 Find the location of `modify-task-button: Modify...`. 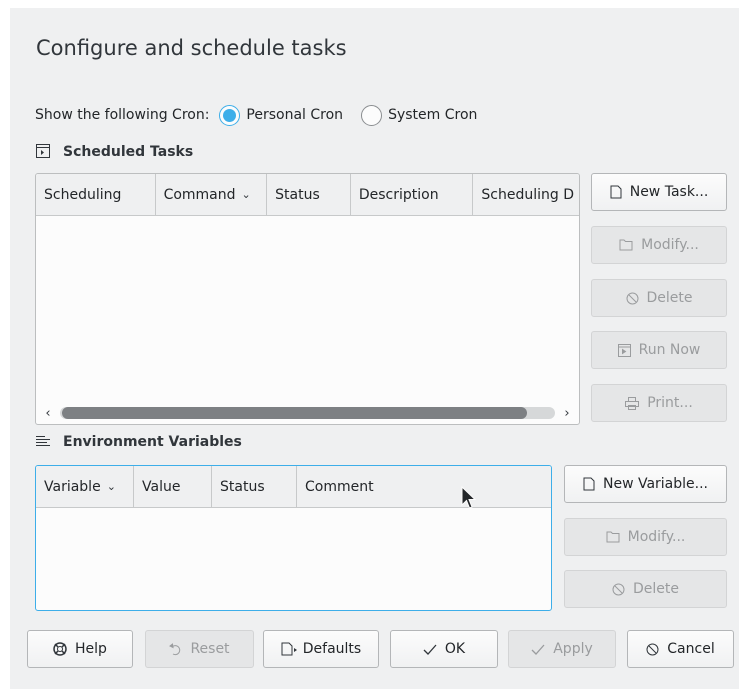

modify-task-button: Modify... is located at coordinates (659, 245).